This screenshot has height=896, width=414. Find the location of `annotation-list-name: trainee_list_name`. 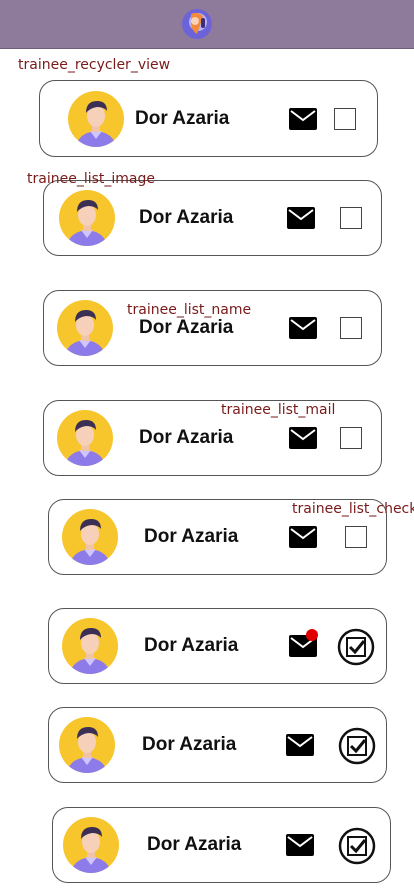

annotation-list-name: trainee_list_name is located at coordinates (189, 310).